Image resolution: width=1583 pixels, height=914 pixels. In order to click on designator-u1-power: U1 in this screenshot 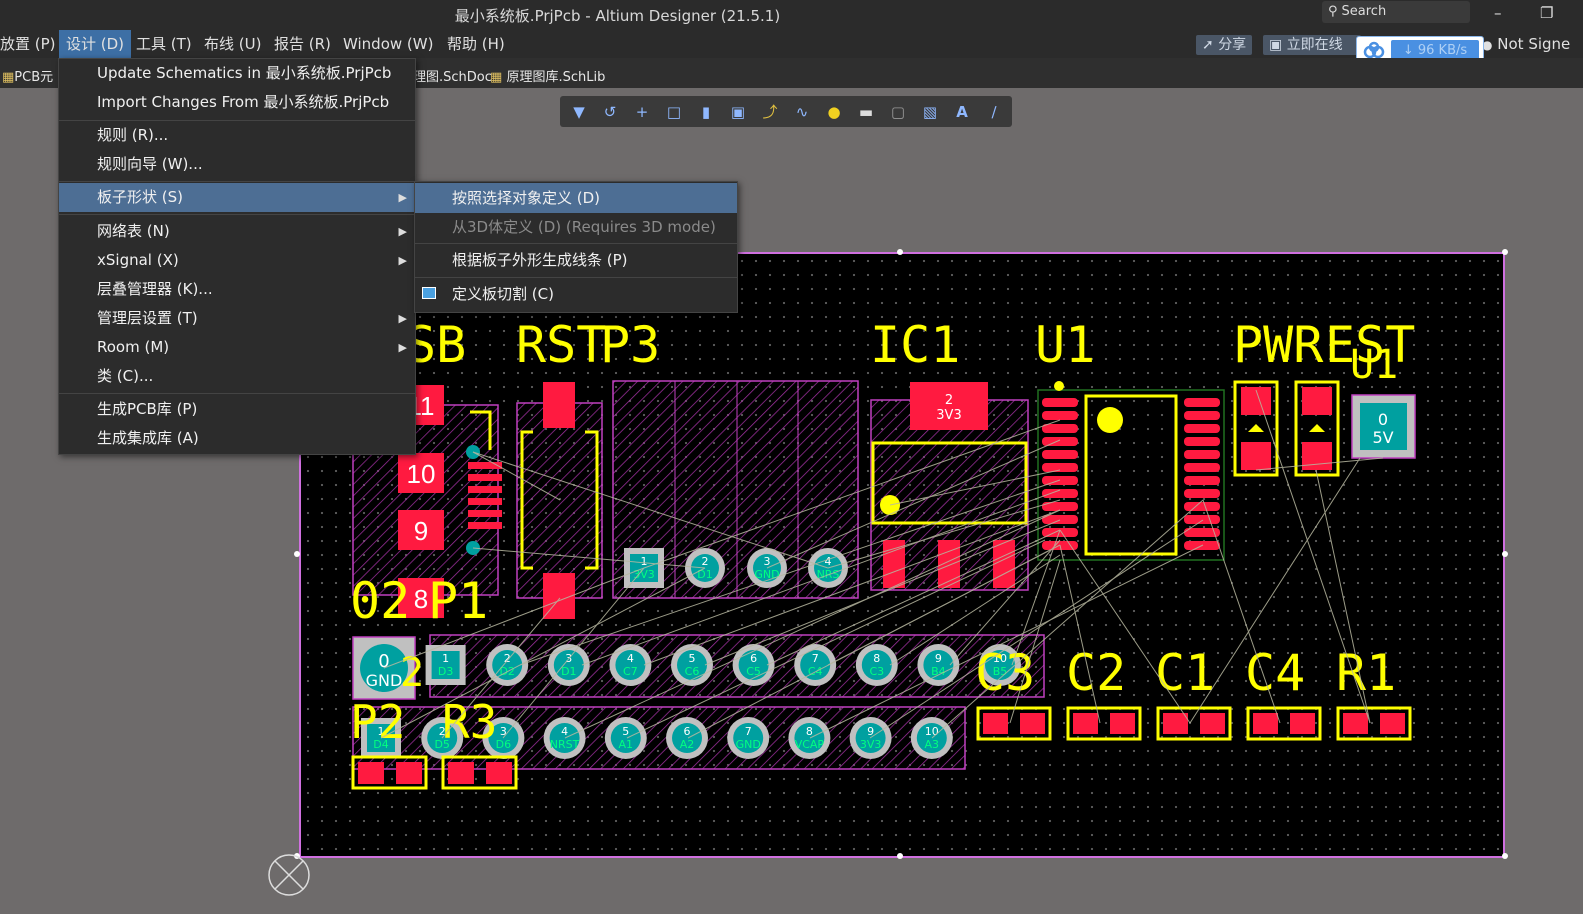, I will do `click(1374, 365)`.